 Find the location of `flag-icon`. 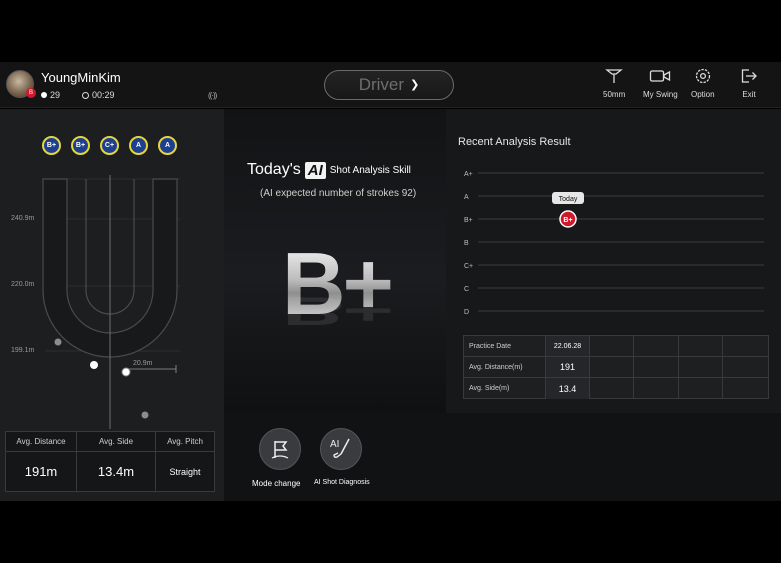

flag-icon is located at coordinates (280, 450).